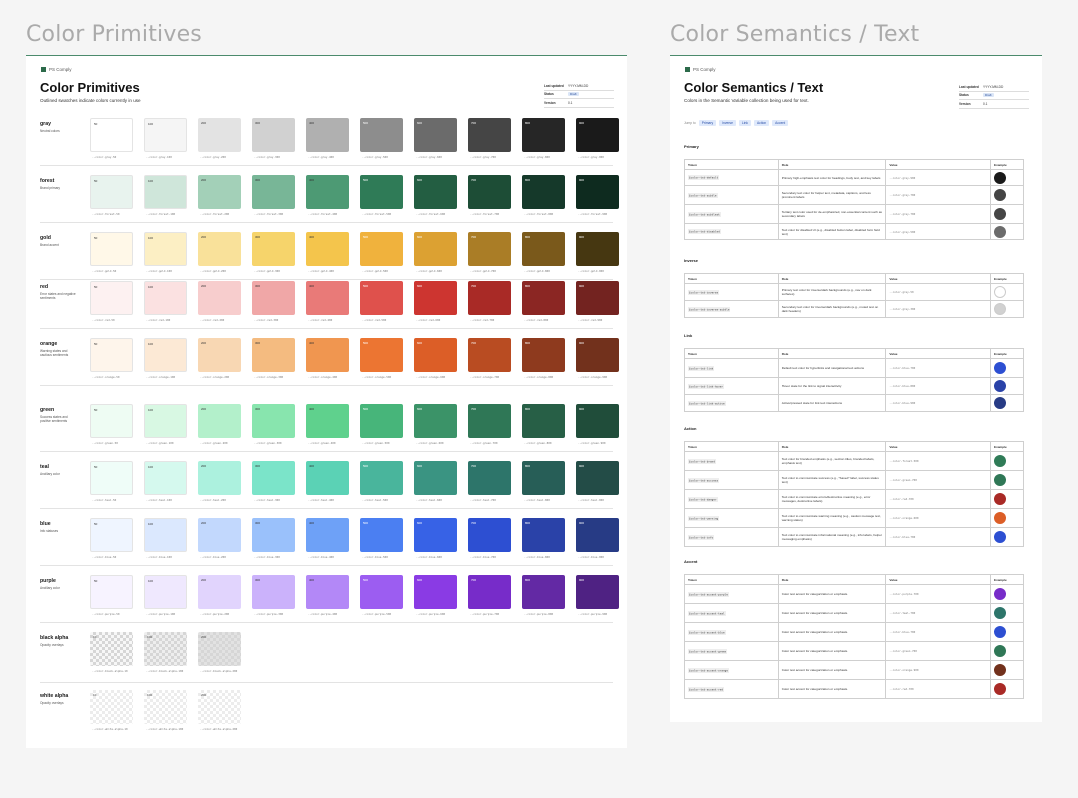 Image resolution: width=1078 pixels, height=798 pixels. What do you see at coordinates (704, 231) in the screenshot?
I see `token-name: $color-txt-disabled` at bounding box center [704, 231].